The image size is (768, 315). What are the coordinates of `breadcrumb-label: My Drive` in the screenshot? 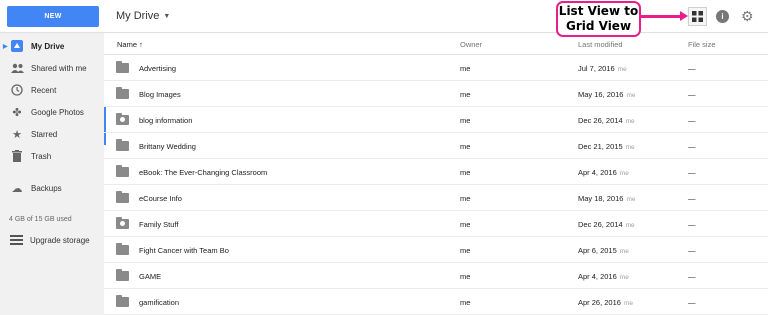 It's located at (138, 16).